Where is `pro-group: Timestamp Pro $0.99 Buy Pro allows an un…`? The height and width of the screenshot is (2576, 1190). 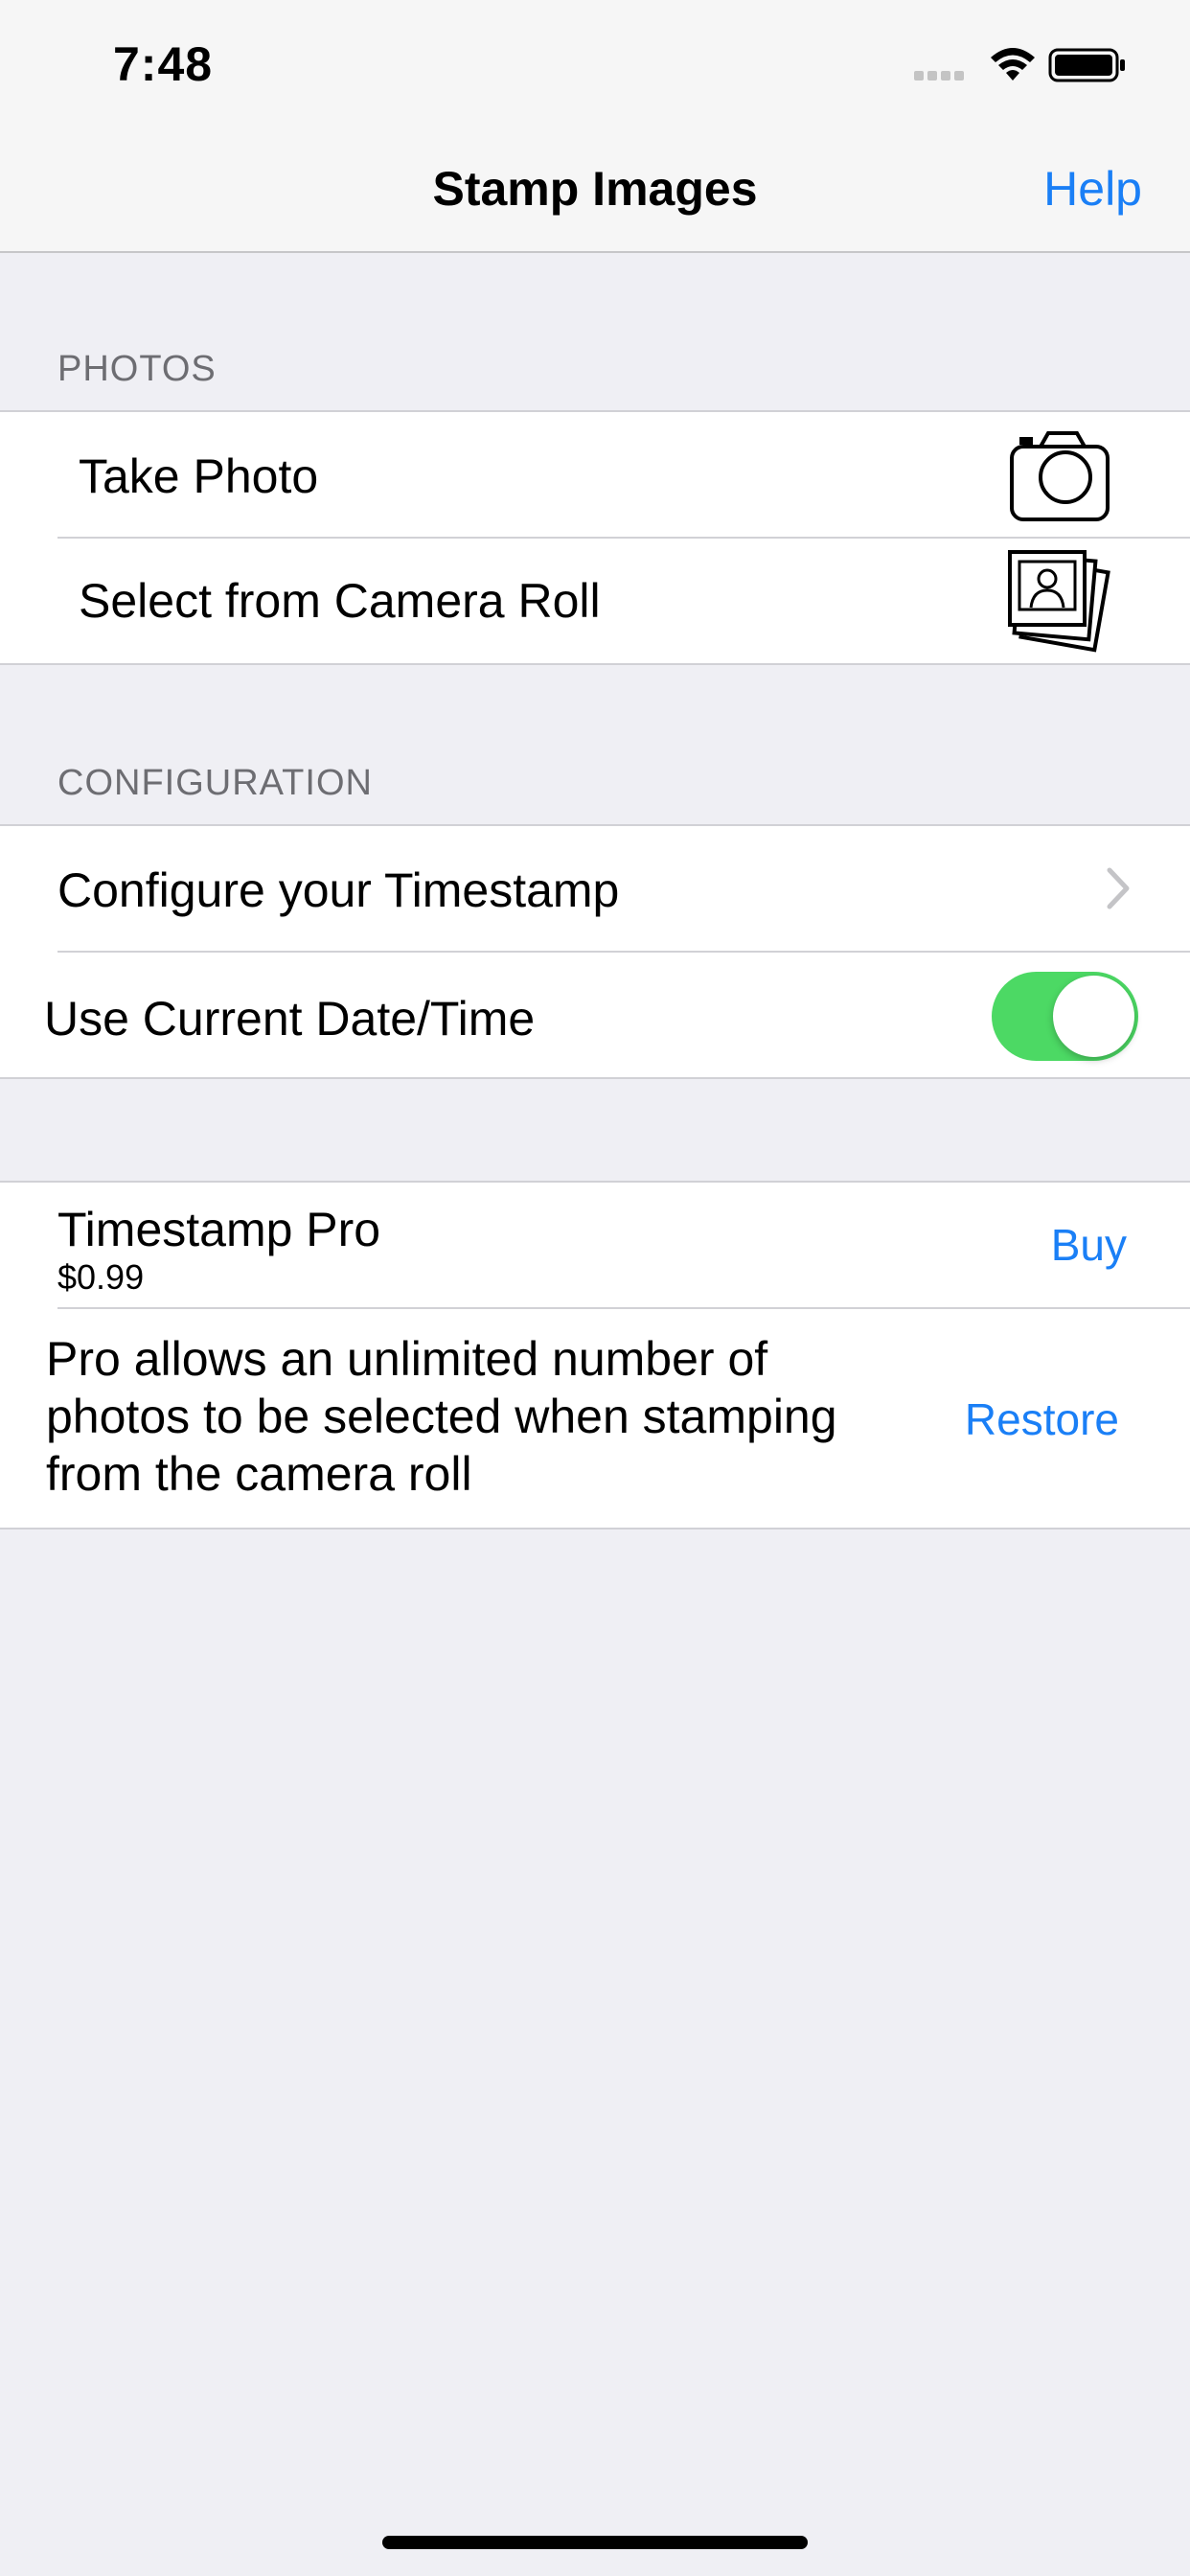
pro-group: Timestamp Pro $0.99 Buy Pro allows an un… is located at coordinates (595, 1355).